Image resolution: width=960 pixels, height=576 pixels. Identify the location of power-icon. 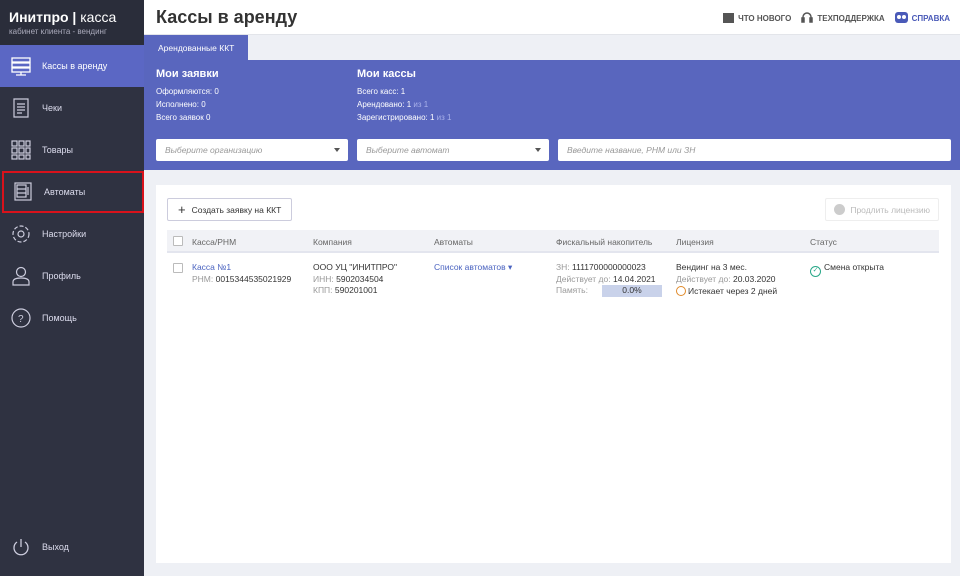
(21, 547).